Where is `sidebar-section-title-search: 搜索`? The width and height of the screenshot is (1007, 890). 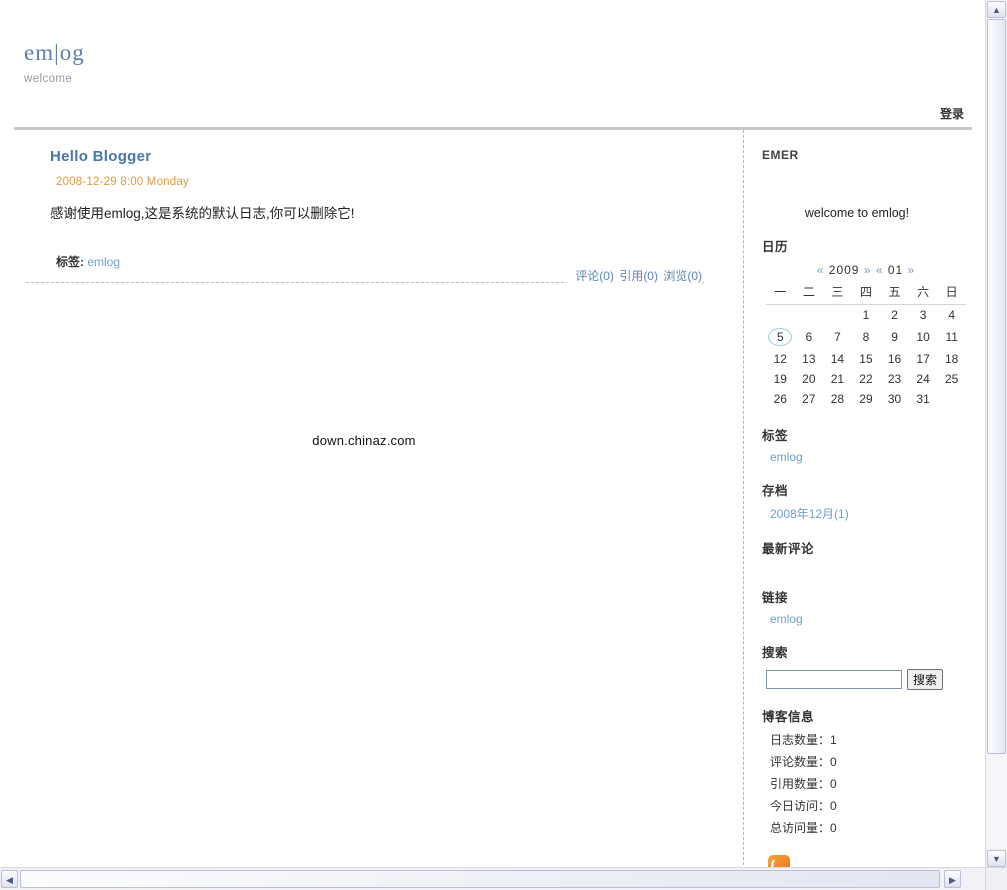
sidebar-section-title-search: 搜索 is located at coordinates (775, 653).